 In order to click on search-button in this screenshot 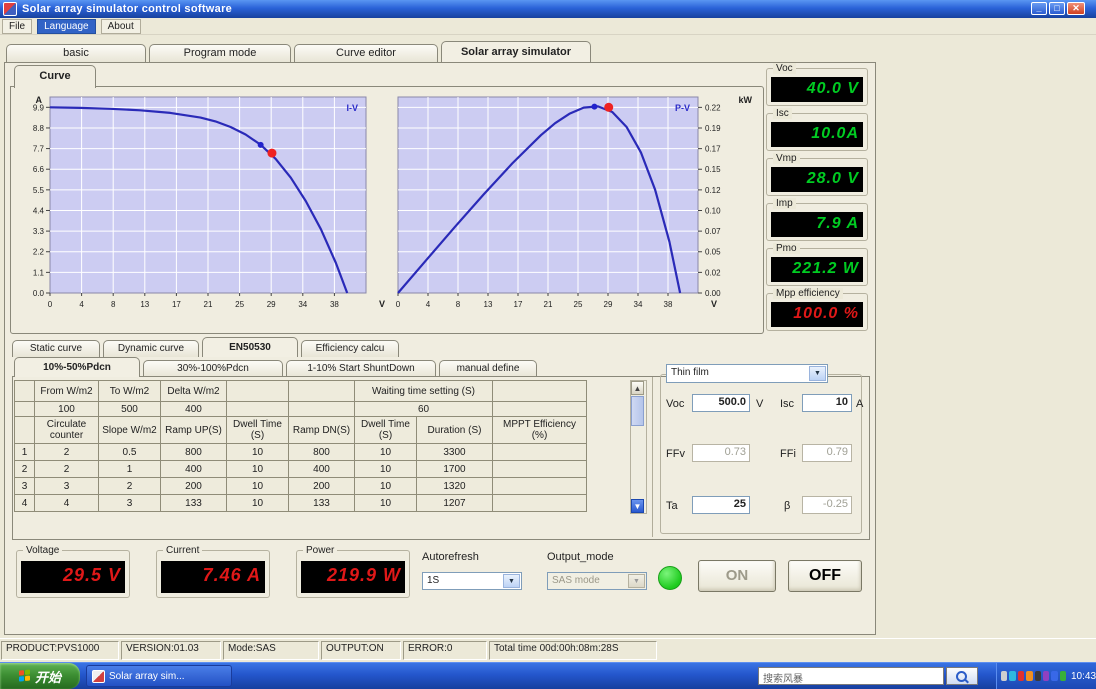, I will do `click(962, 676)`.